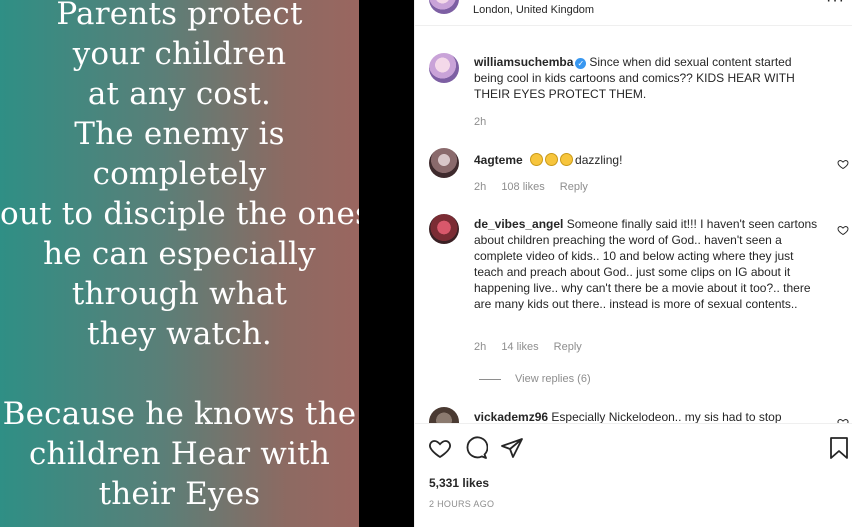 This screenshot has width=852, height=527. Describe the element at coordinates (461, 504) in the screenshot. I see `post-time-ago: 2 HOURS AGO` at that location.